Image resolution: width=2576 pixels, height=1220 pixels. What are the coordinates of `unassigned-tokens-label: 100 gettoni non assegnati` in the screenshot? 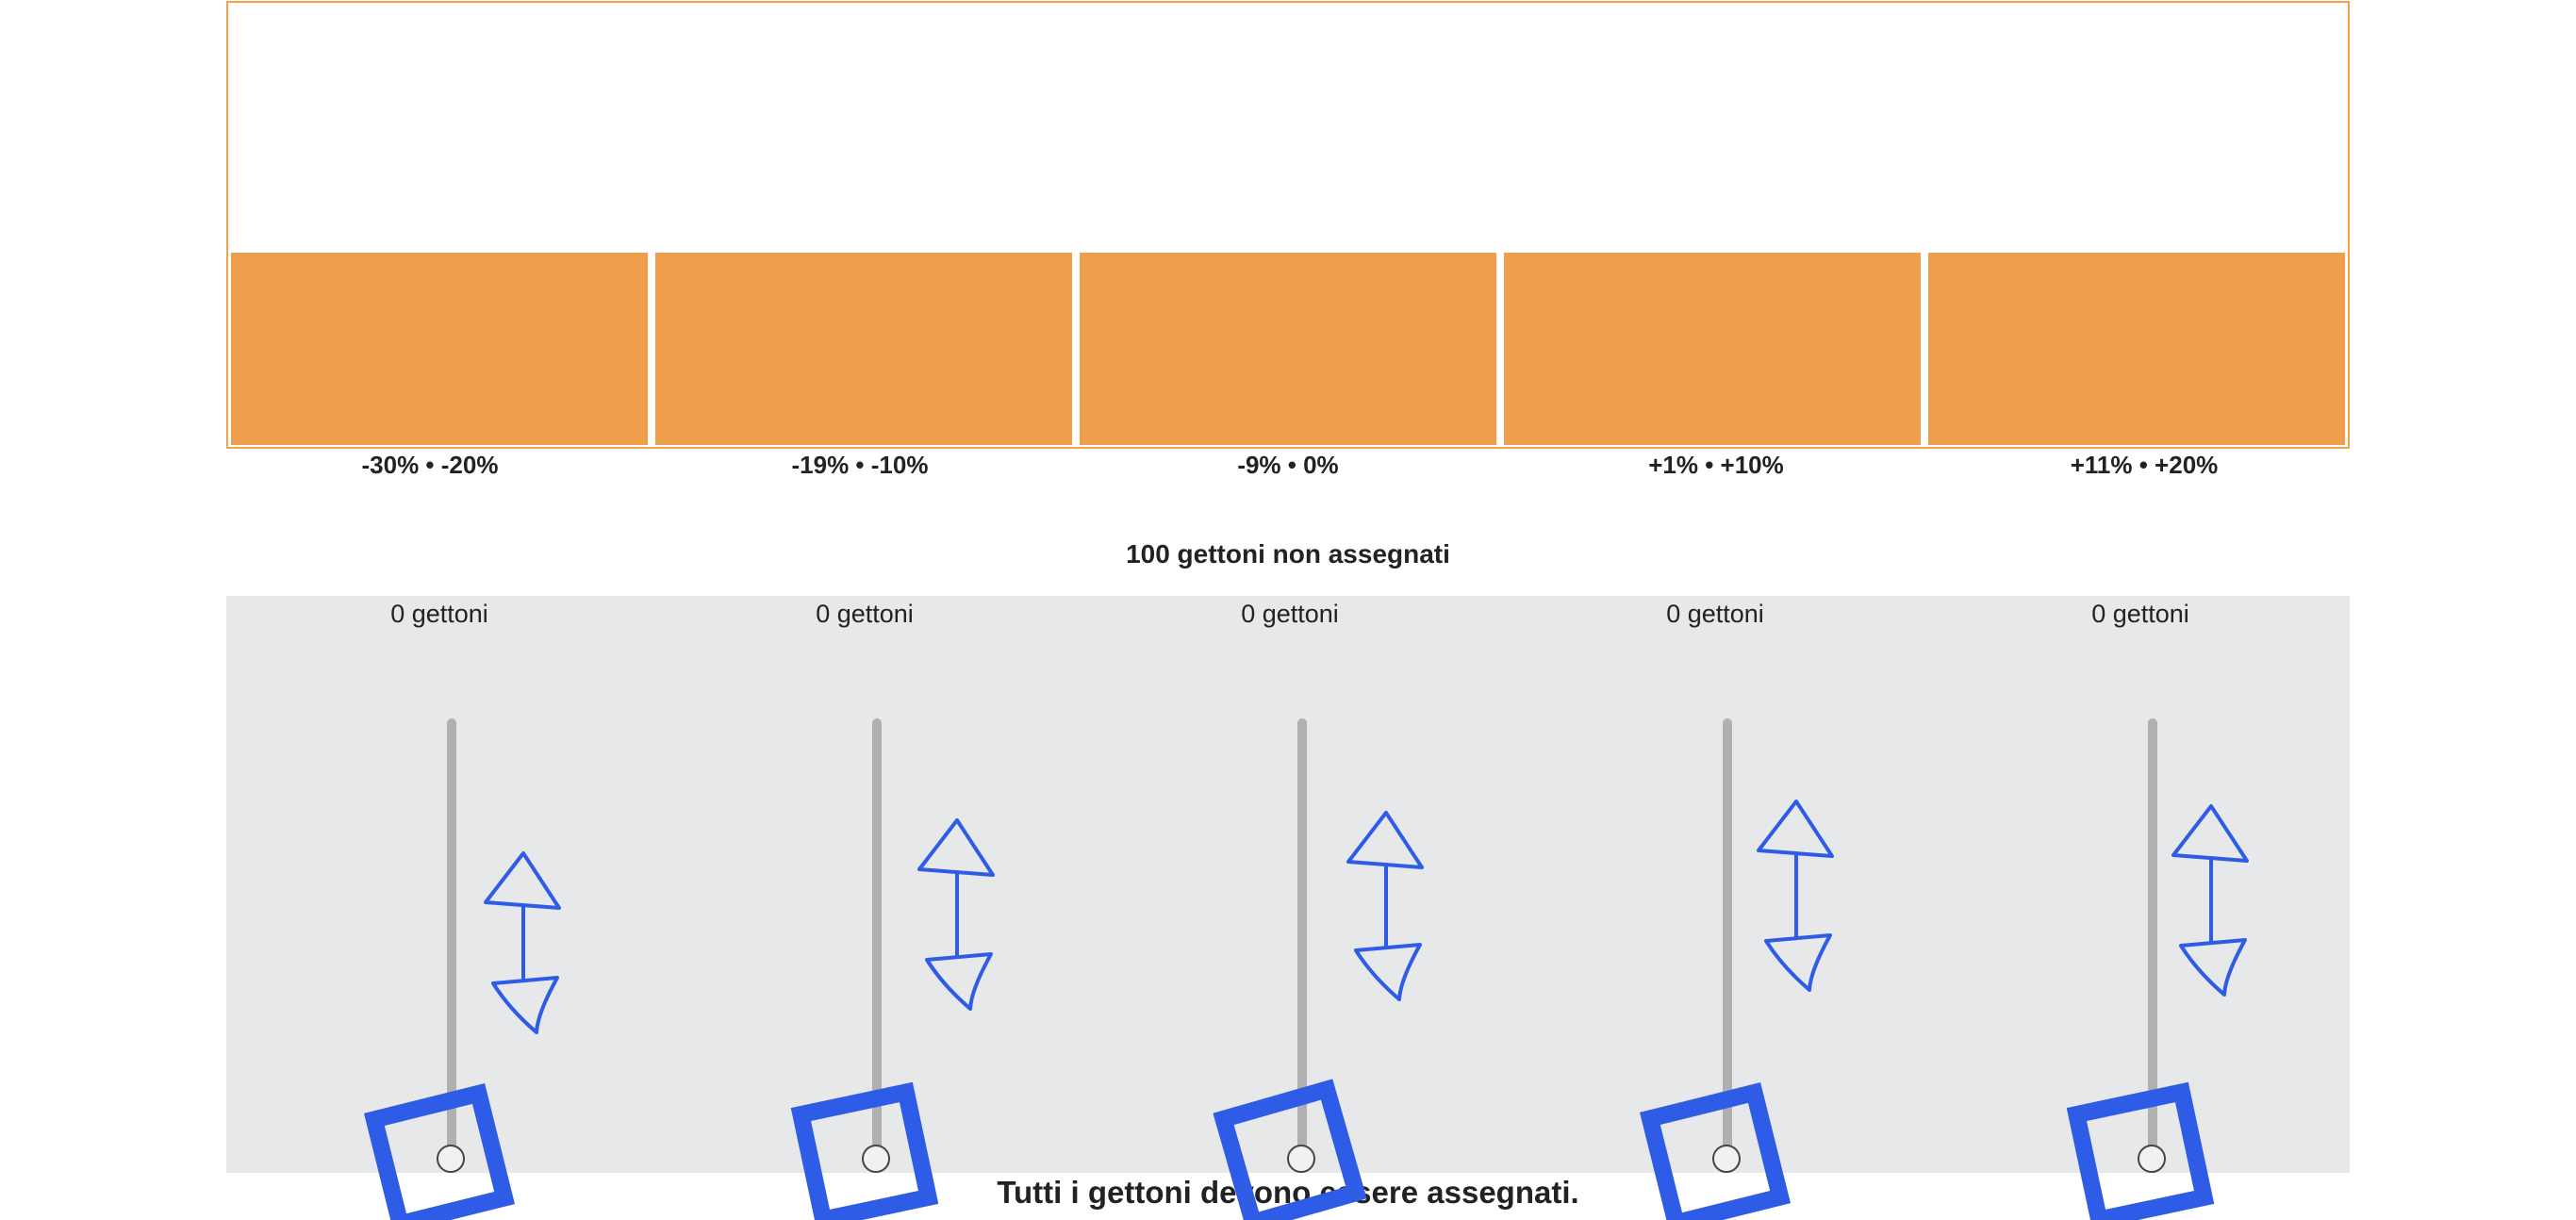 It's located at (1288, 554).